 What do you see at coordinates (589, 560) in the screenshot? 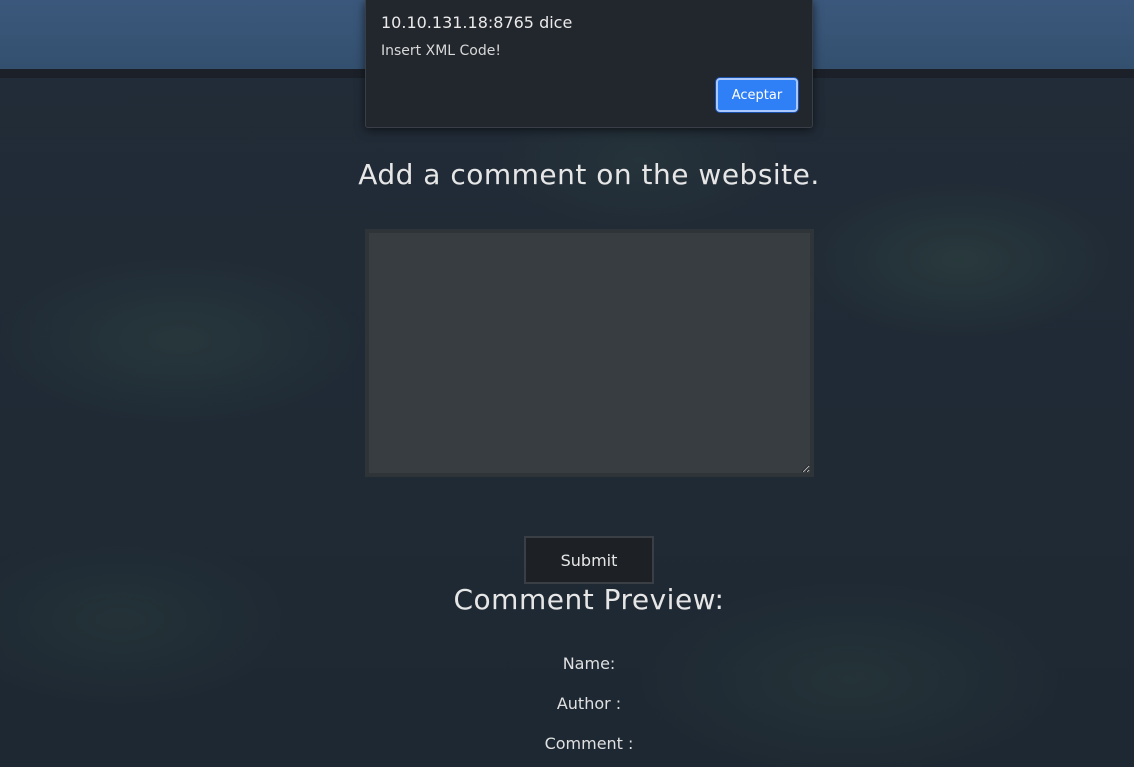
I see `submit-button: Submit` at bounding box center [589, 560].